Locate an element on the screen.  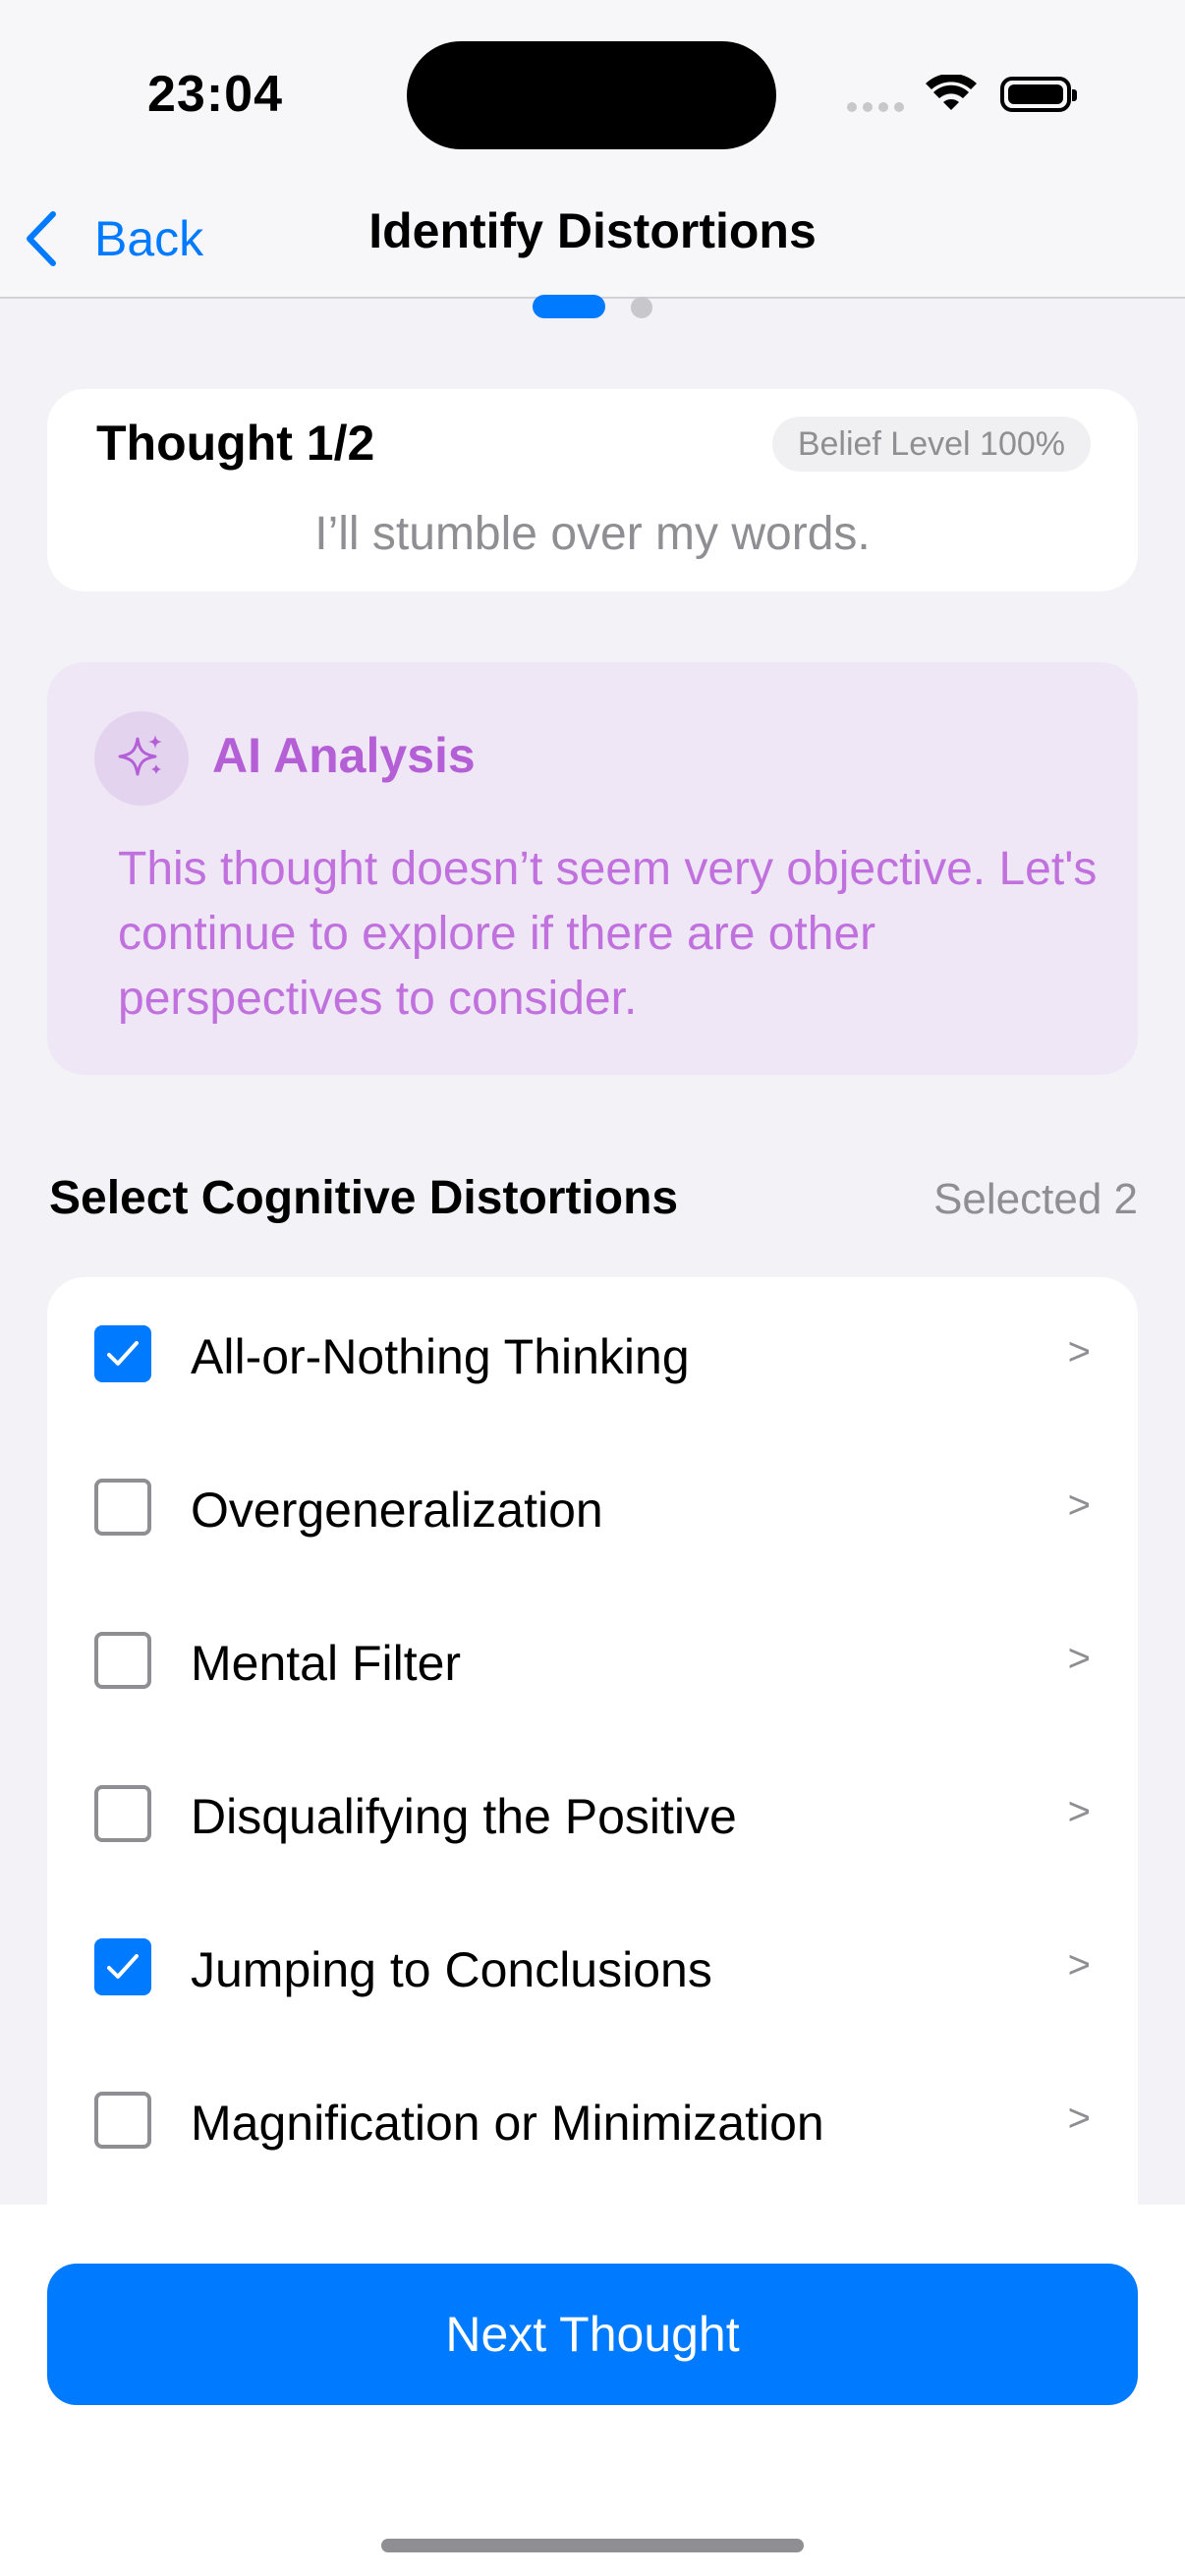
sparkles-icon is located at coordinates (140, 755).